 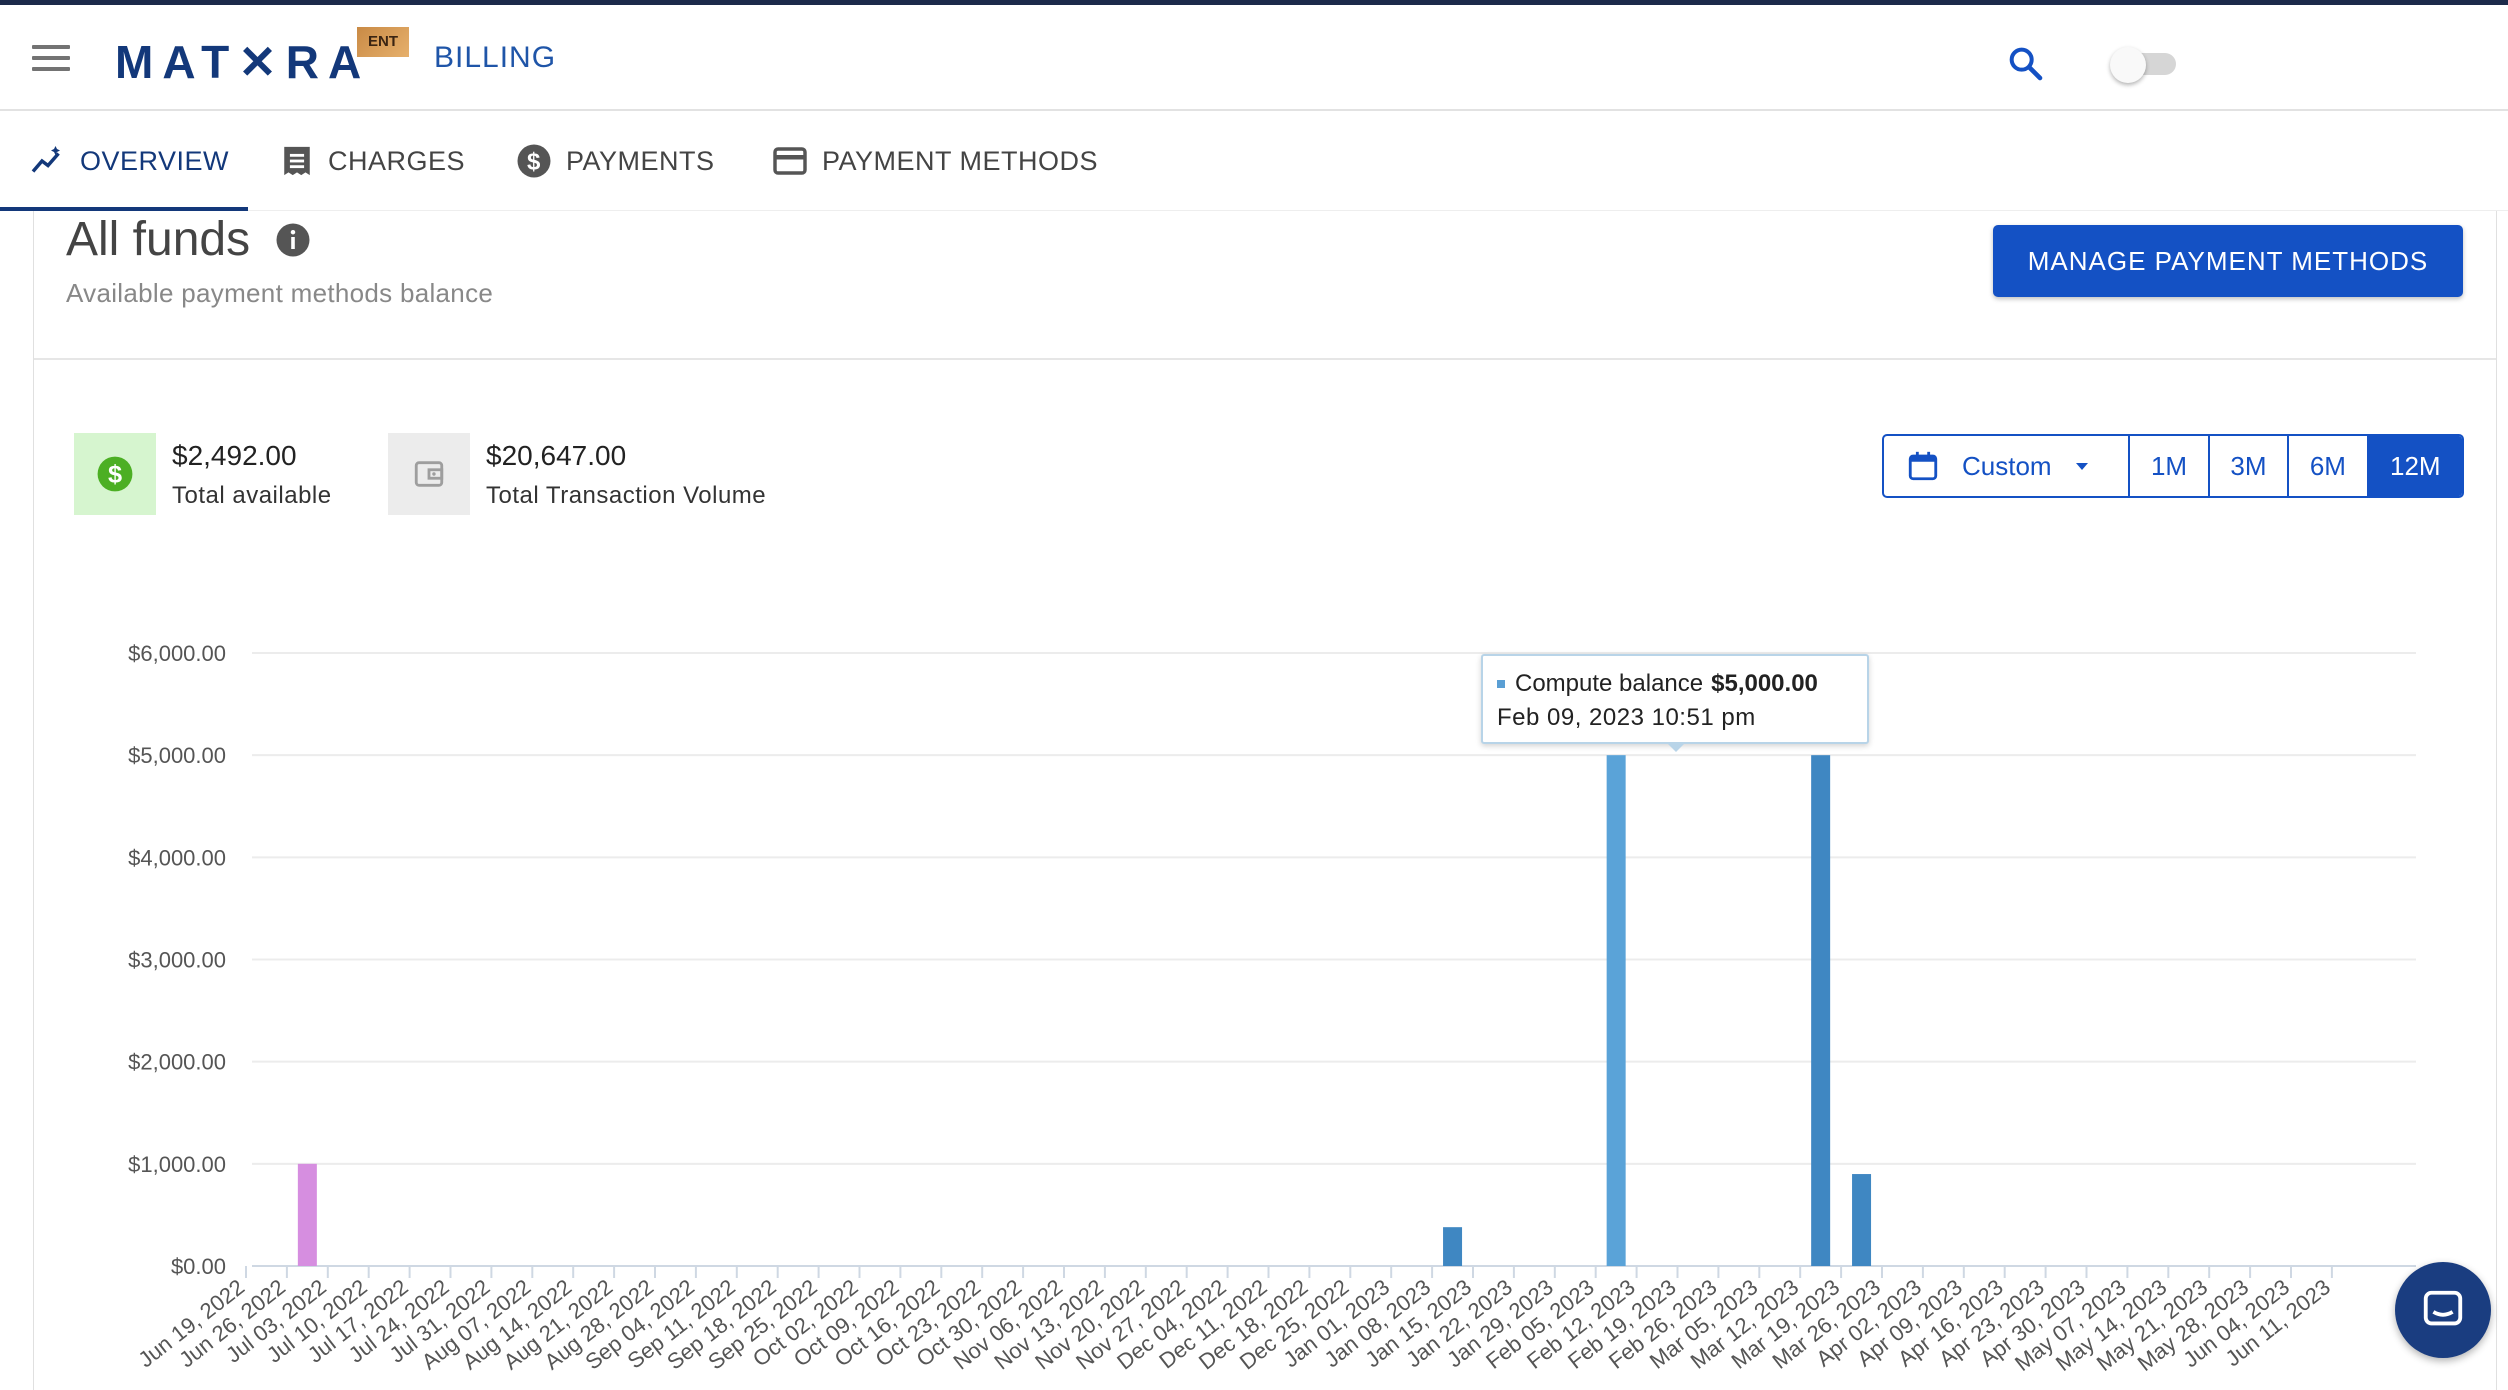 I want to click on insights-icon, so click(x=45, y=159).